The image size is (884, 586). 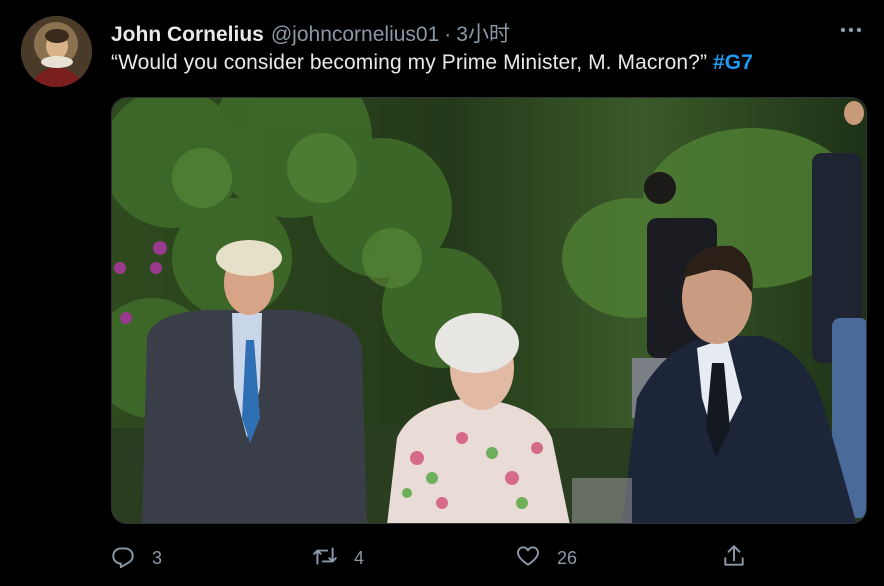 I want to click on tweet-actions: 3 4 26, so click(x=442, y=558).